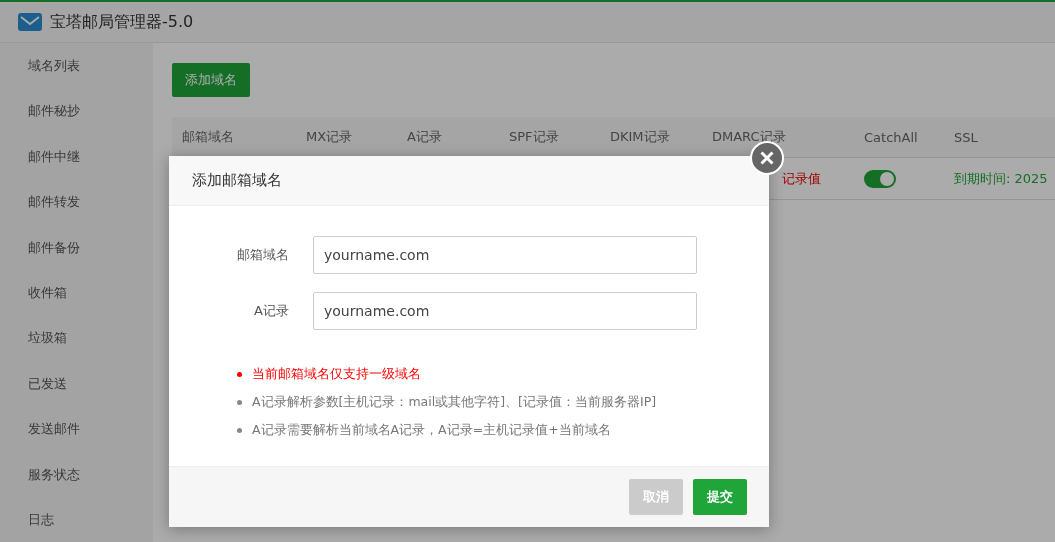 This screenshot has height=542, width=1055. What do you see at coordinates (271, 311) in the screenshot?
I see `field-label: A记录` at bounding box center [271, 311].